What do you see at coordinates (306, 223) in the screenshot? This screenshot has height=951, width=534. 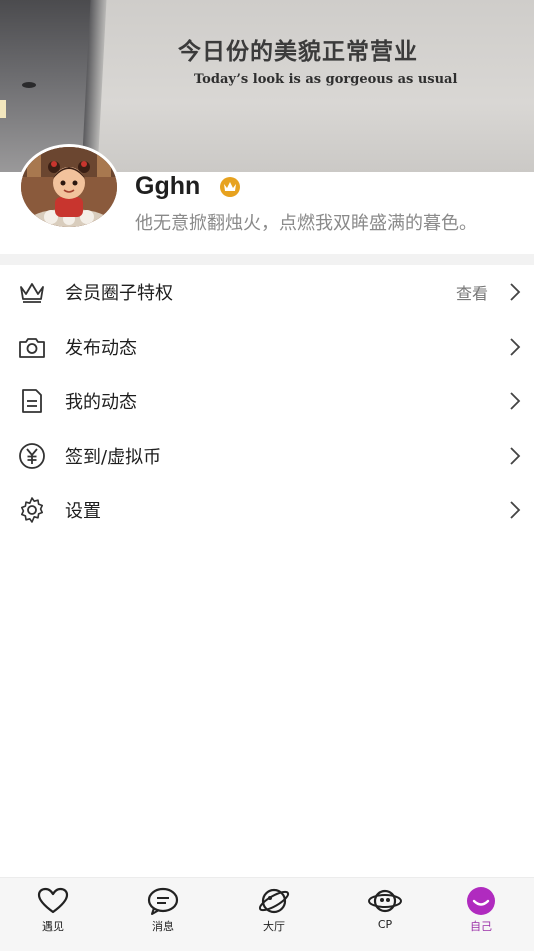 I see `profile-signature: 他无意掀翻烛火，点燃我双眸盛满的暮色。` at bounding box center [306, 223].